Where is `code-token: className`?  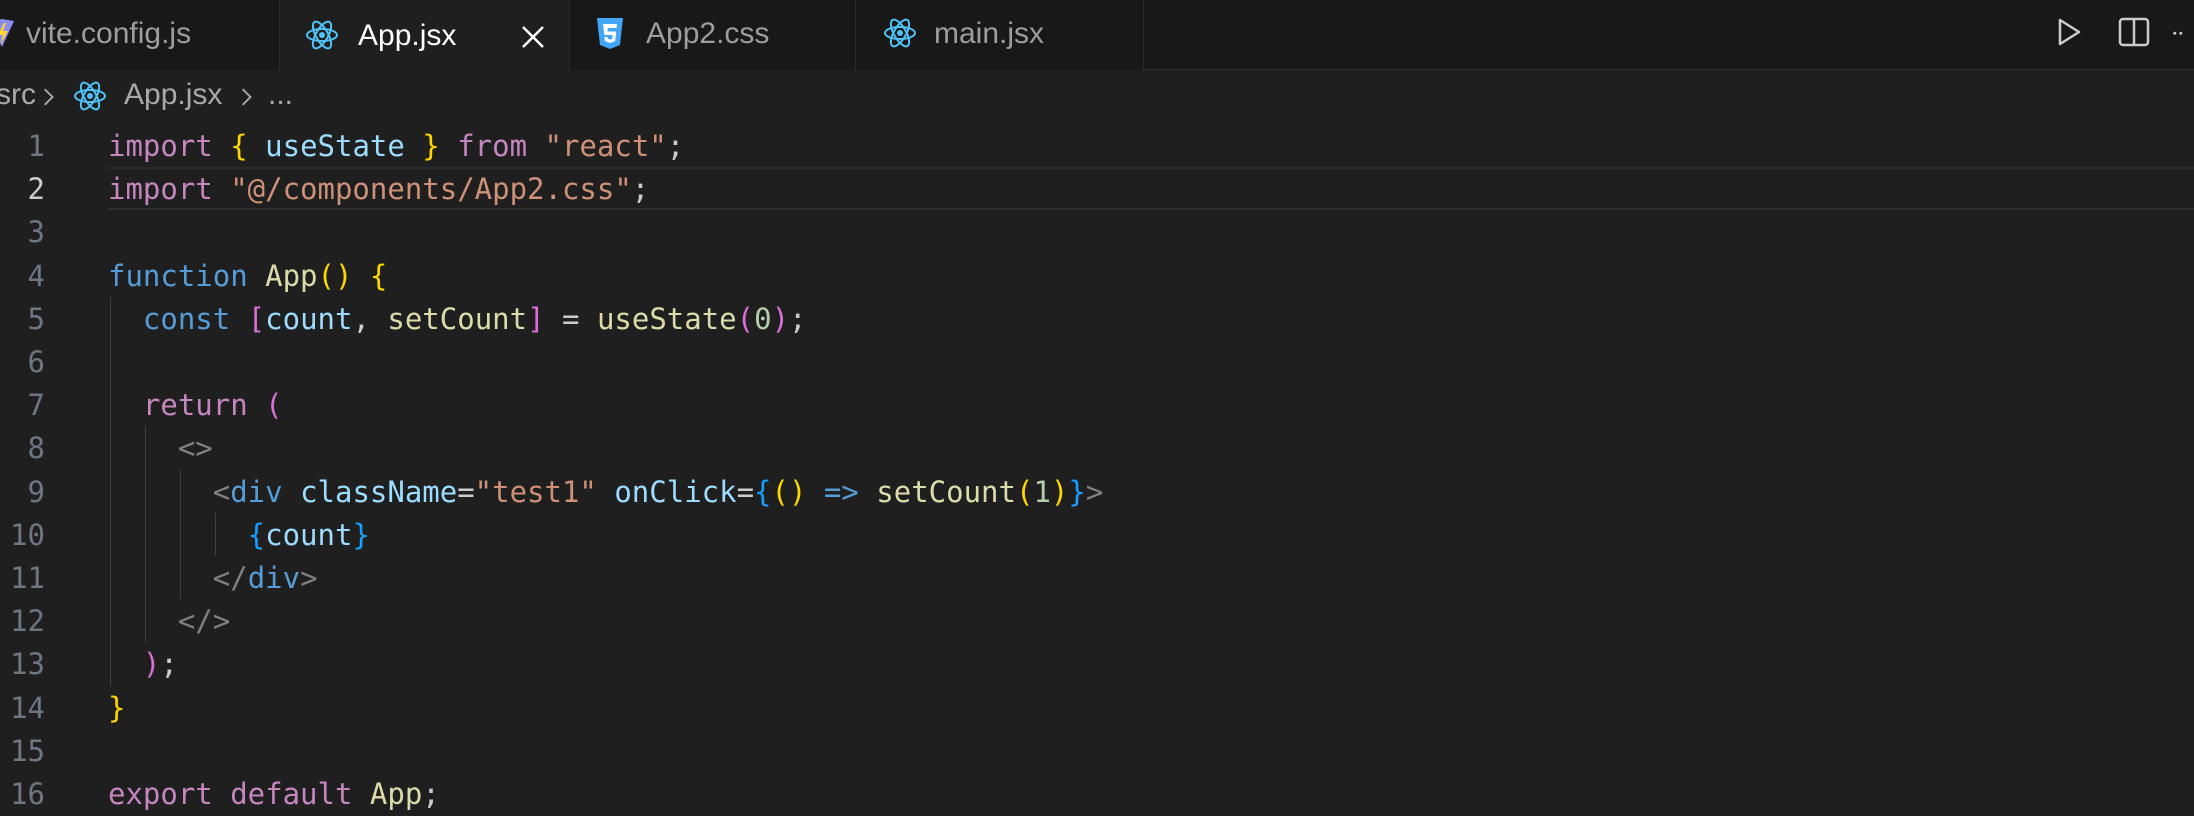
code-token: className is located at coordinates (379, 491).